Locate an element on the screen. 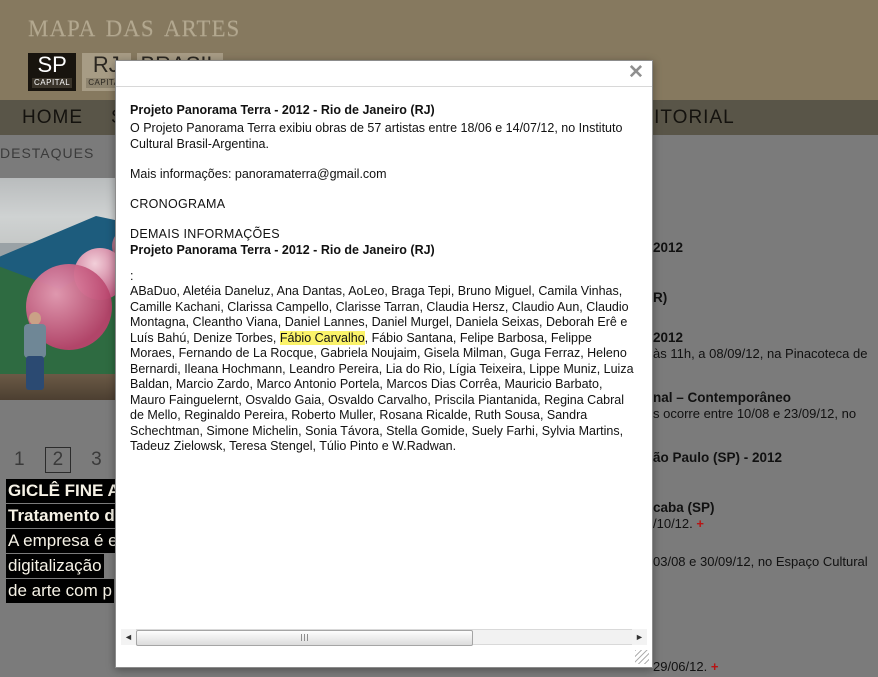  resize-grip-icon is located at coordinates (642, 657).